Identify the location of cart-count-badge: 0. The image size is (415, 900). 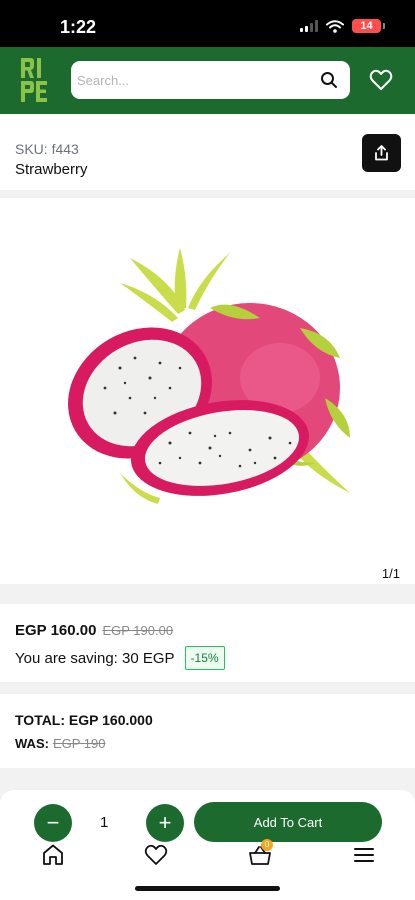
(267, 845).